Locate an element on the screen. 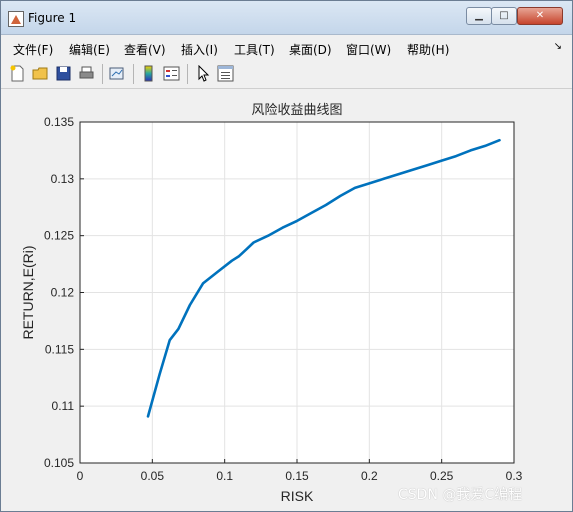 The width and height of the screenshot is (573, 512). y-tick-label: 0.105 is located at coordinates (59, 463).